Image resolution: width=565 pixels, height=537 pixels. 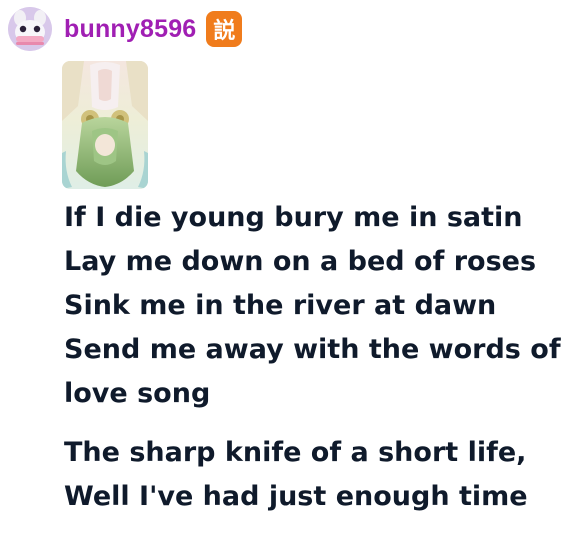 I want to click on lyric-line: The sharp knife of a short life,, so click(x=295, y=452).